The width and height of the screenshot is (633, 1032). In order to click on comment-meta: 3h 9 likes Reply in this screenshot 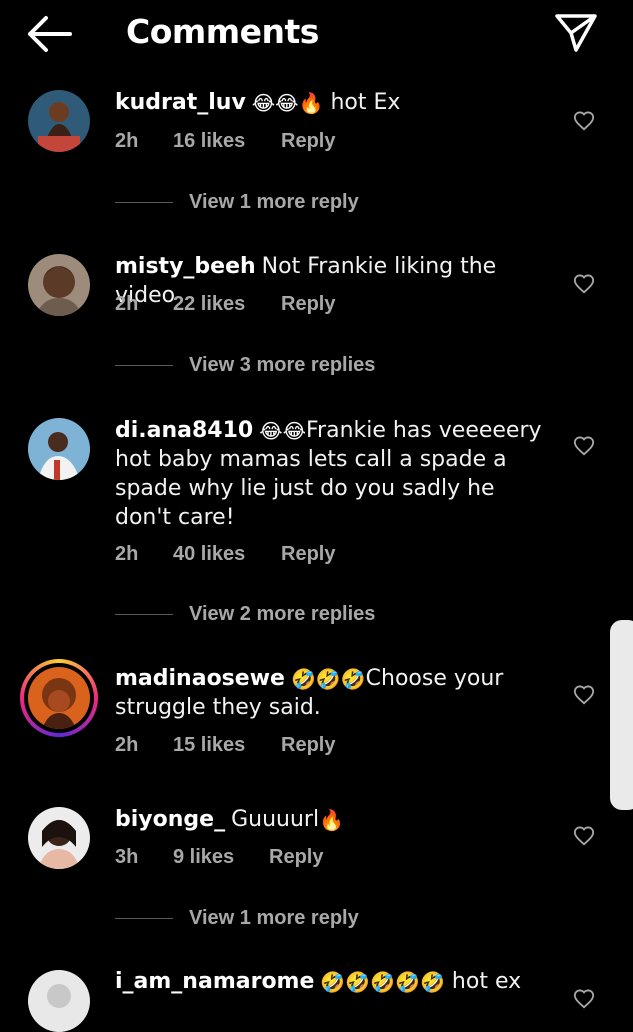, I will do `click(219, 857)`.